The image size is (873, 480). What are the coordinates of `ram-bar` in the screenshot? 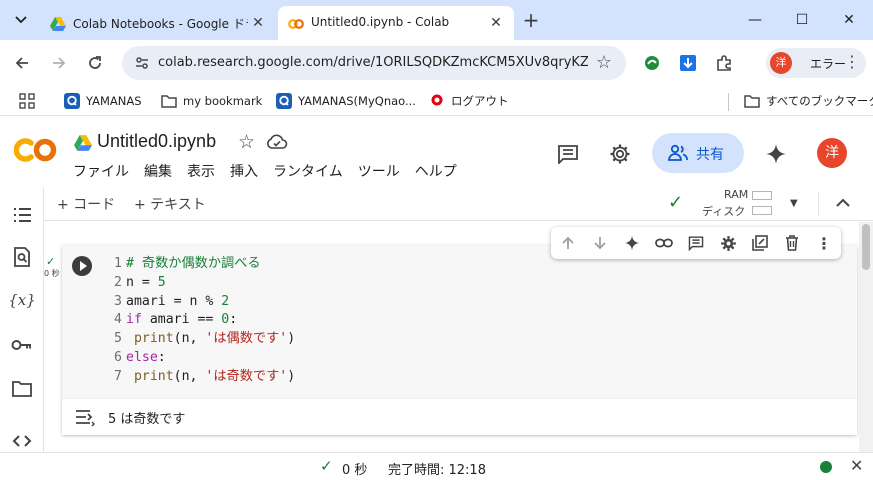 It's located at (762, 195).